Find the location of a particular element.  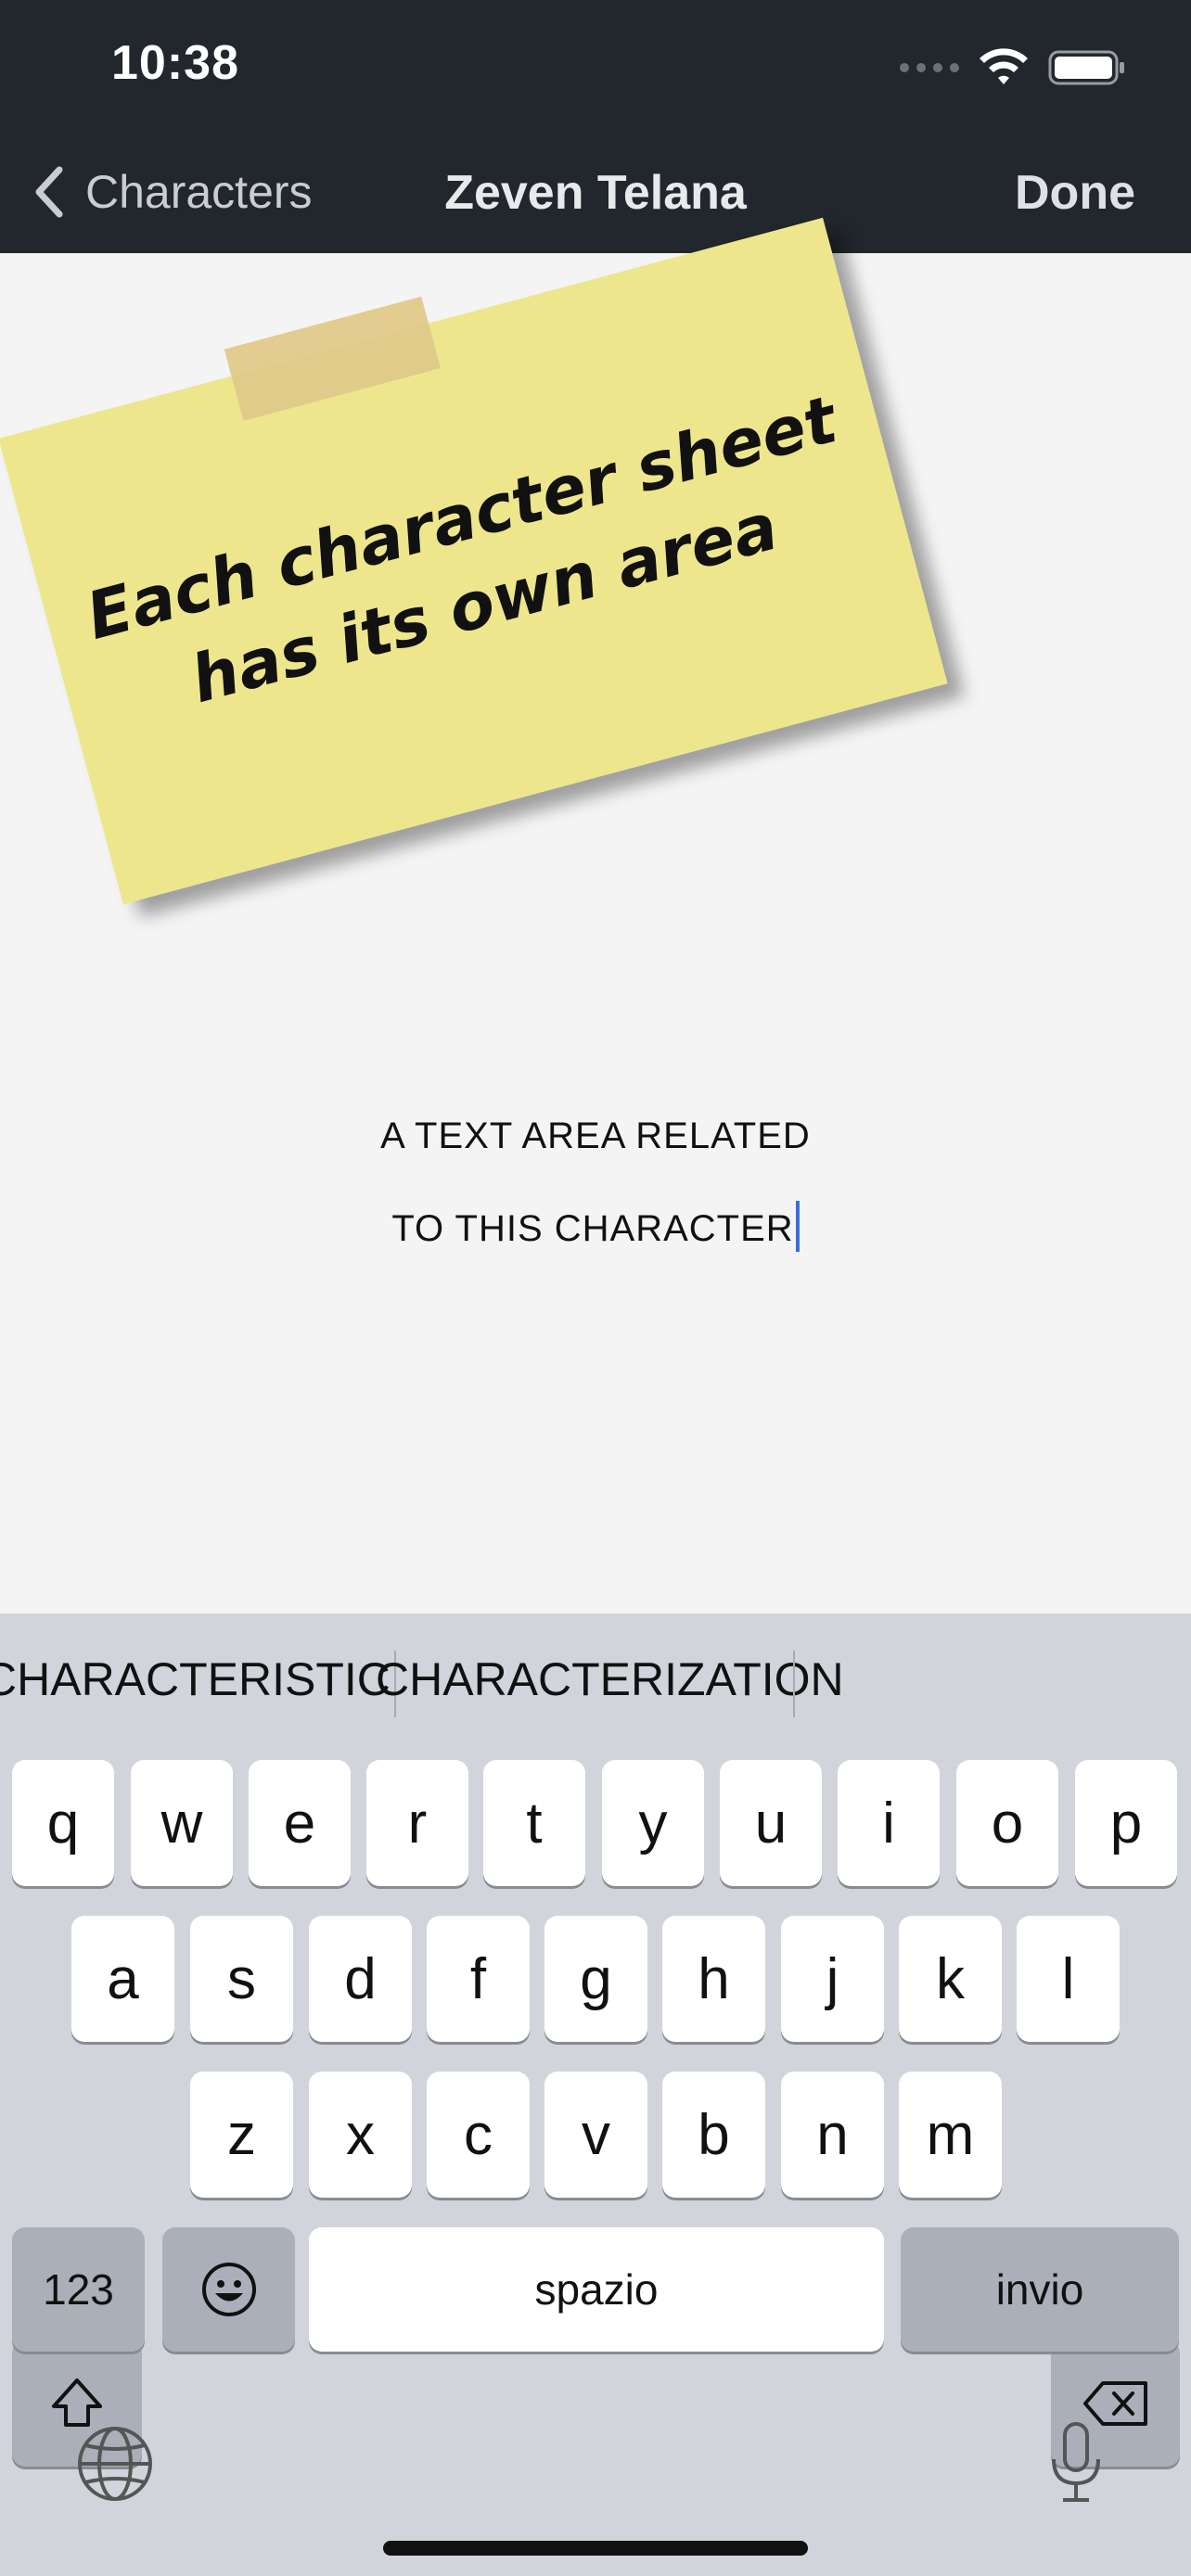

key-p: p is located at coordinates (1126, 1823).